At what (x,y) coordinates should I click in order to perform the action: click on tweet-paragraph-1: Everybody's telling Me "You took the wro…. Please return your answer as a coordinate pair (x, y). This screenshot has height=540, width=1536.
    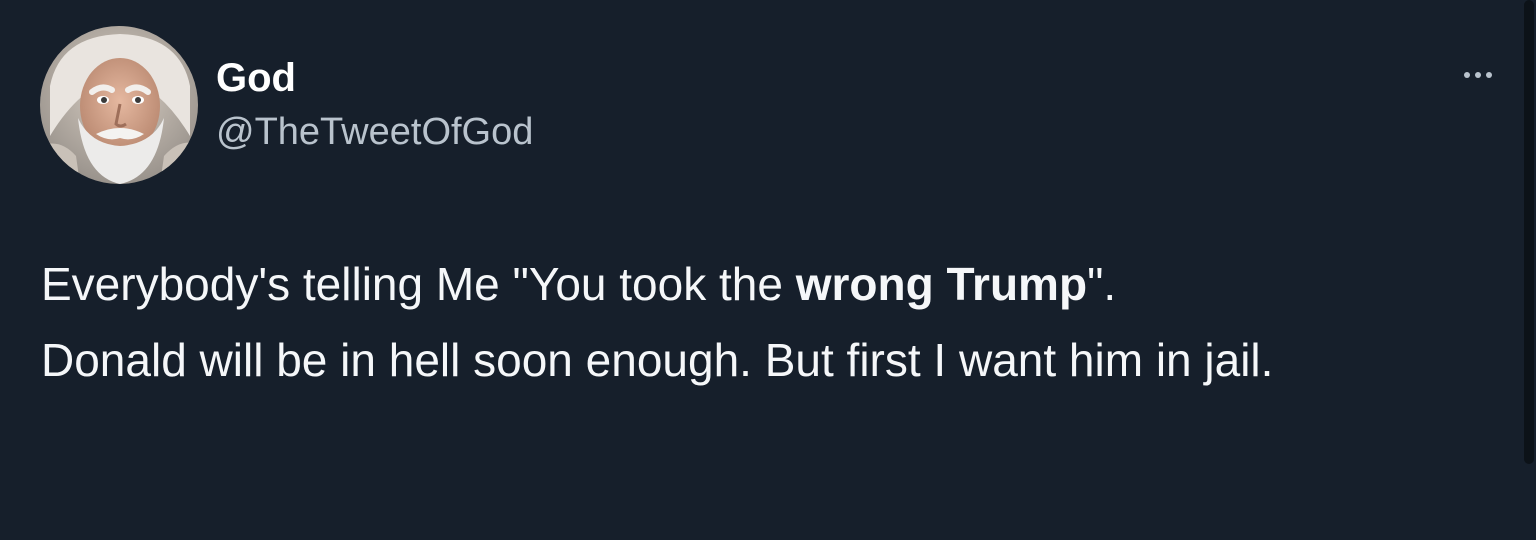
    Looking at the image, I should click on (761, 284).